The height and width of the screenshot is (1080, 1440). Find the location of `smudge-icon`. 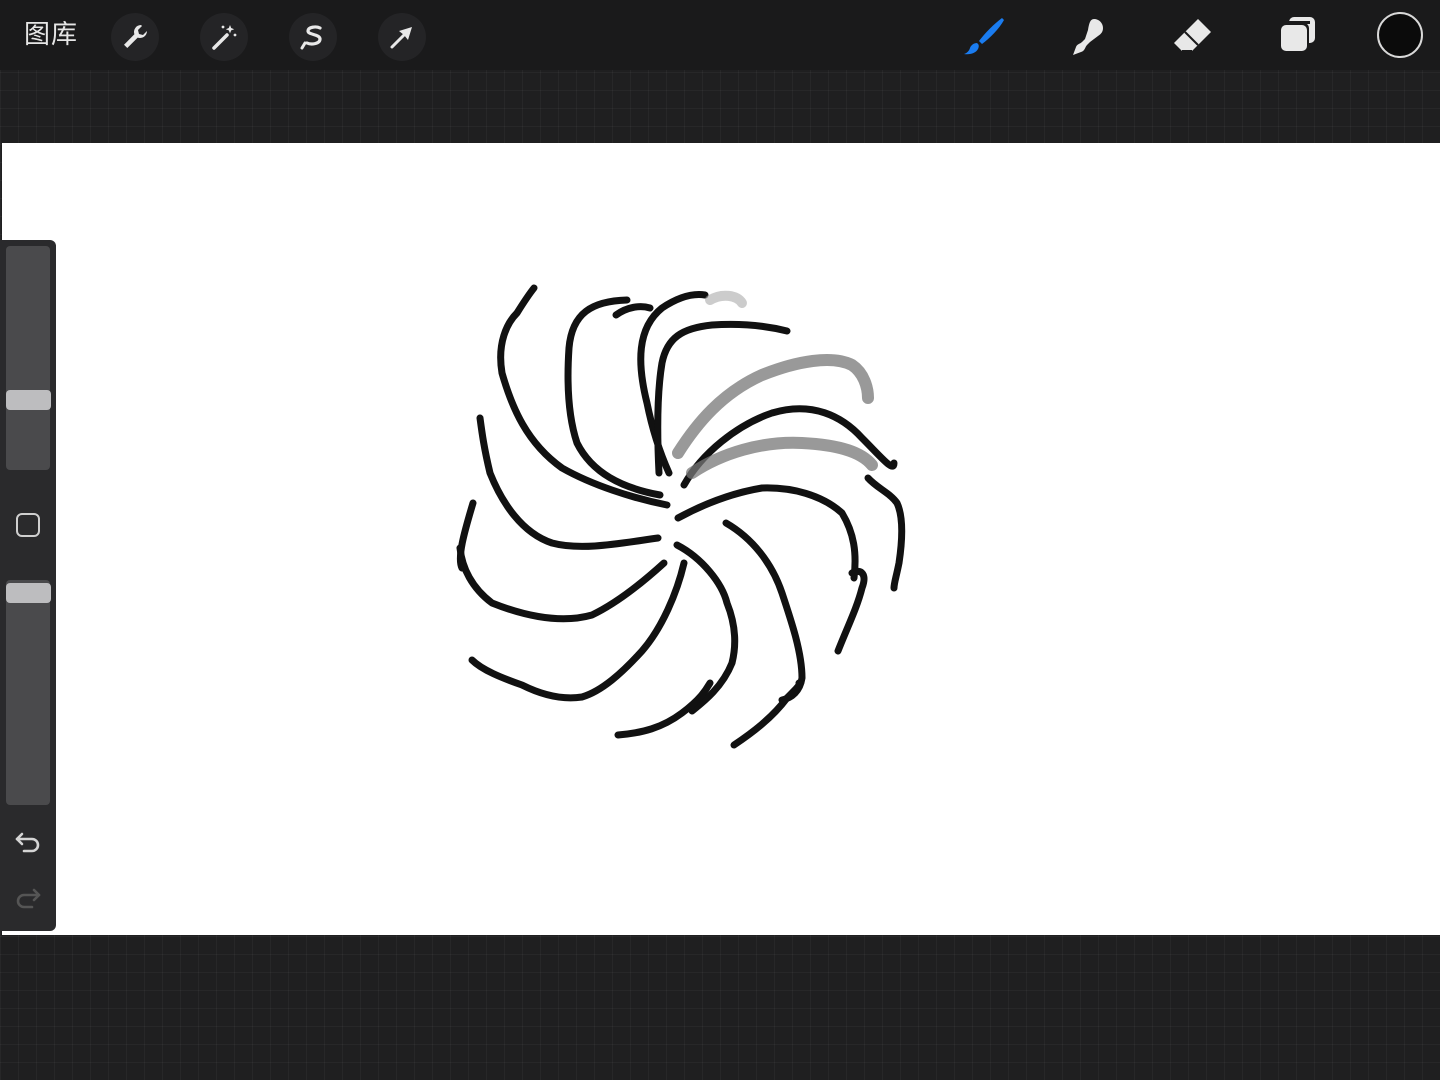

smudge-icon is located at coordinates (1088, 37).